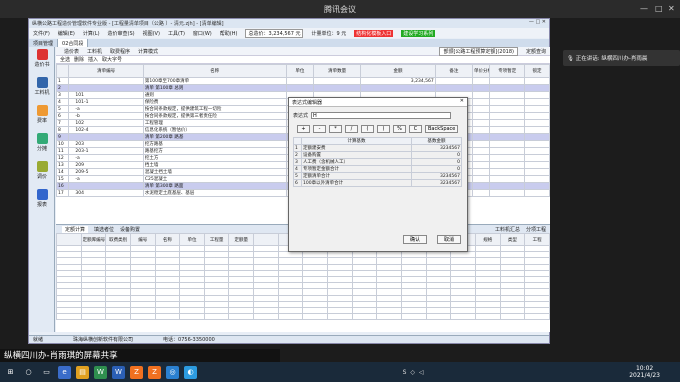 The height and width of the screenshot is (382, 680). Describe the element at coordinates (106, 130) in the screenshot. I see `cell-code: 102-4` at that location.